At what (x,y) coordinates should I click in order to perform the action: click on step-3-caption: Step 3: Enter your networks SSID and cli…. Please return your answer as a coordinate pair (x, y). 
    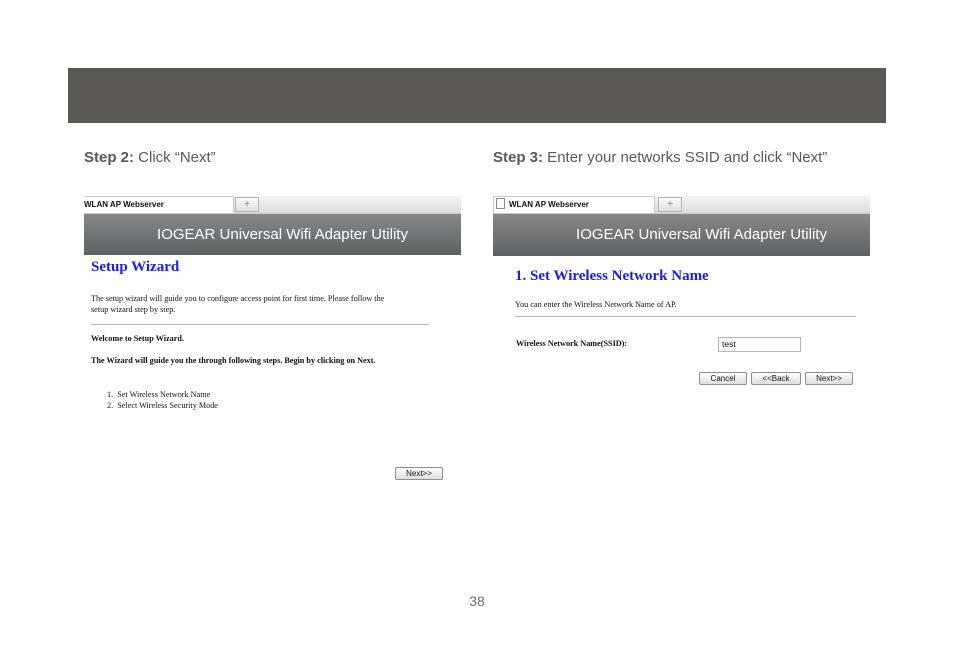
    Looking at the image, I should click on (660, 157).